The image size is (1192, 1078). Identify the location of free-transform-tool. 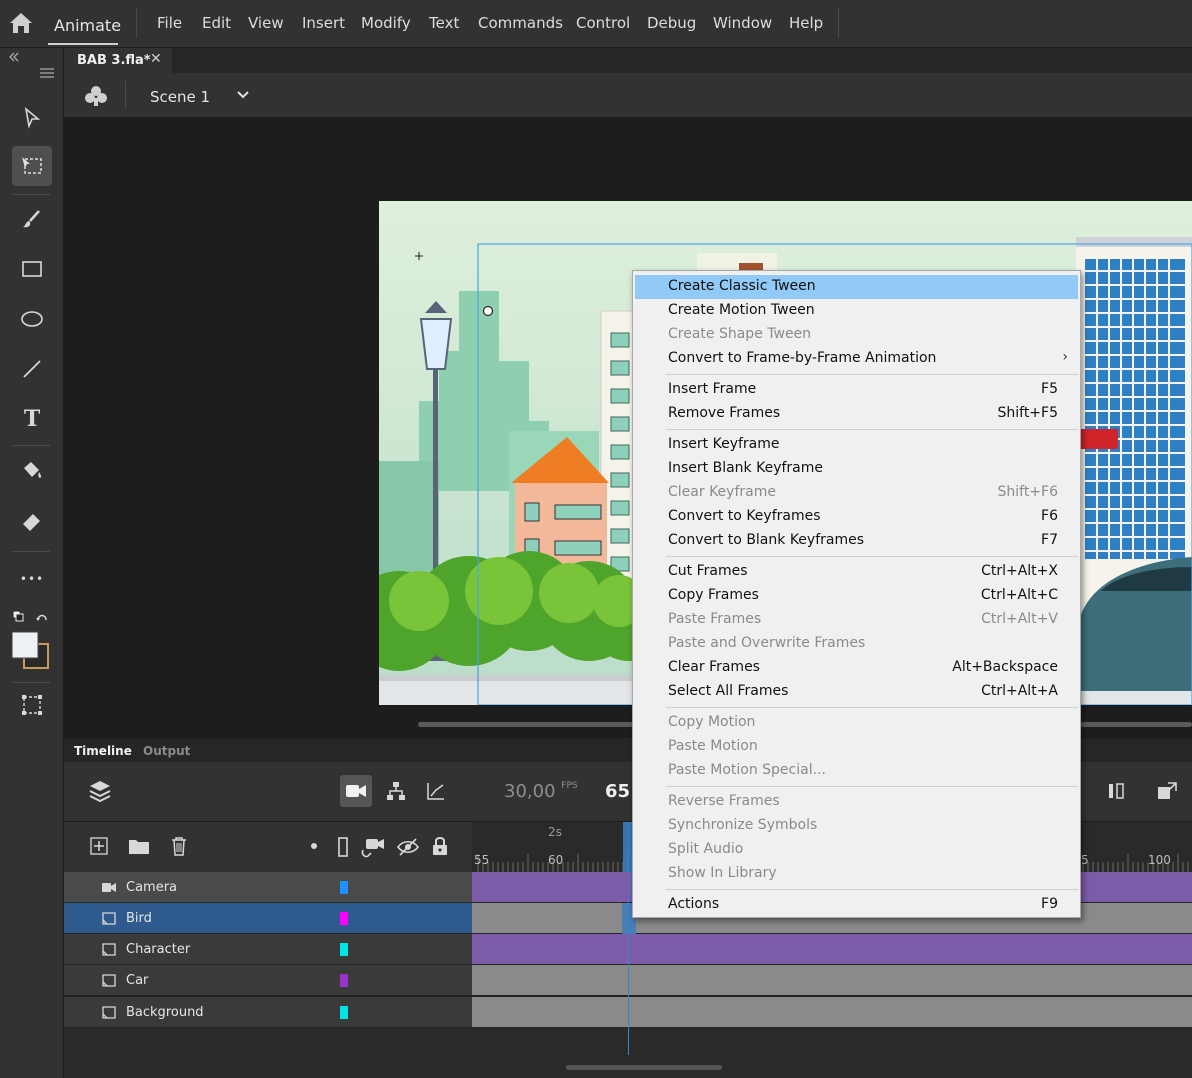
(32, 166).